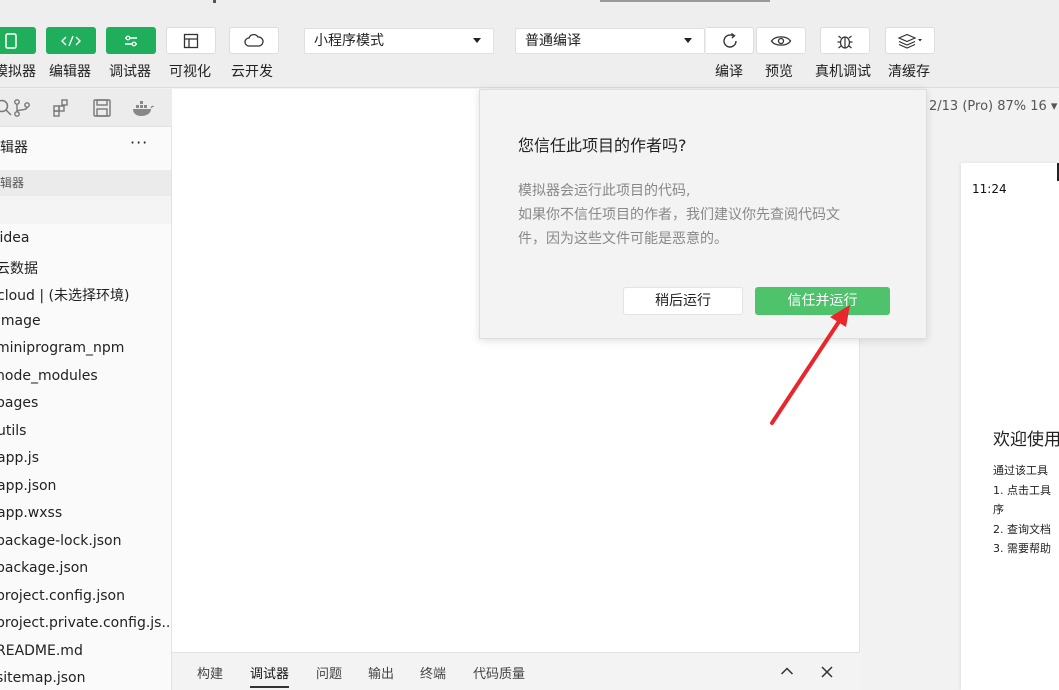  What do you see at coordinates (610, 41) in the screenshot?
I see `compile-select: 普通编译` at bounding box center [610, 41].